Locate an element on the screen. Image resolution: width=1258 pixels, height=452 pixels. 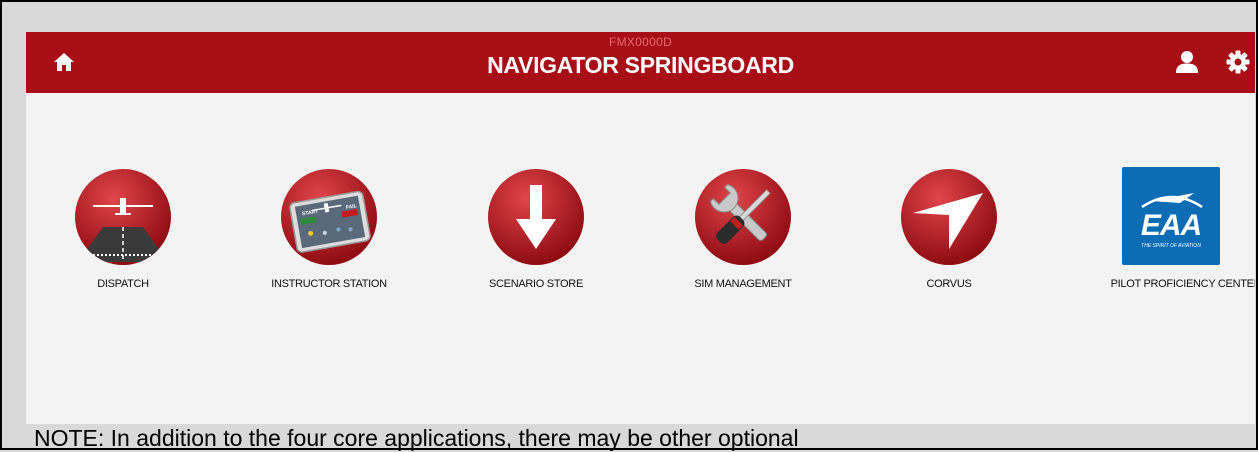
header-bar: FMX0000D NAVIGATOR SPRINGBOARD is located at coordinates (640, 62).